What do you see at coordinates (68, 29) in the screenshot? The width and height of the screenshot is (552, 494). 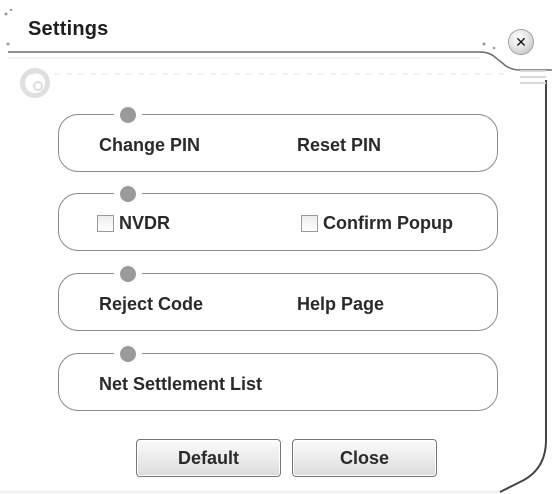 I see `window-title: Settings` at bounding box center [68, 29].